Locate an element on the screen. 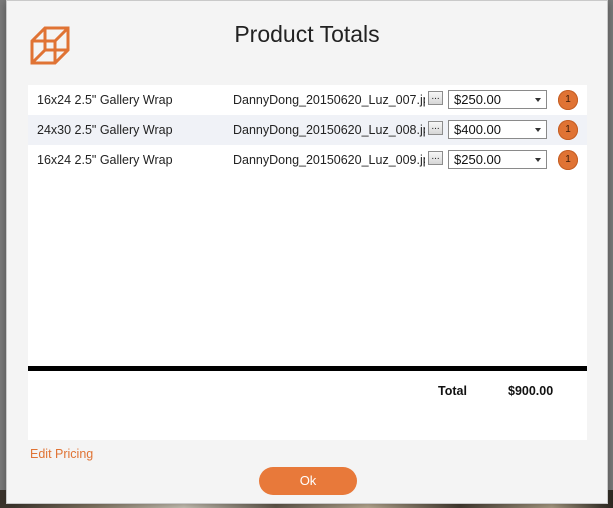  file-name: DannyDong_20150620_Luz_008.jpg is located at coordinates (329, 130).